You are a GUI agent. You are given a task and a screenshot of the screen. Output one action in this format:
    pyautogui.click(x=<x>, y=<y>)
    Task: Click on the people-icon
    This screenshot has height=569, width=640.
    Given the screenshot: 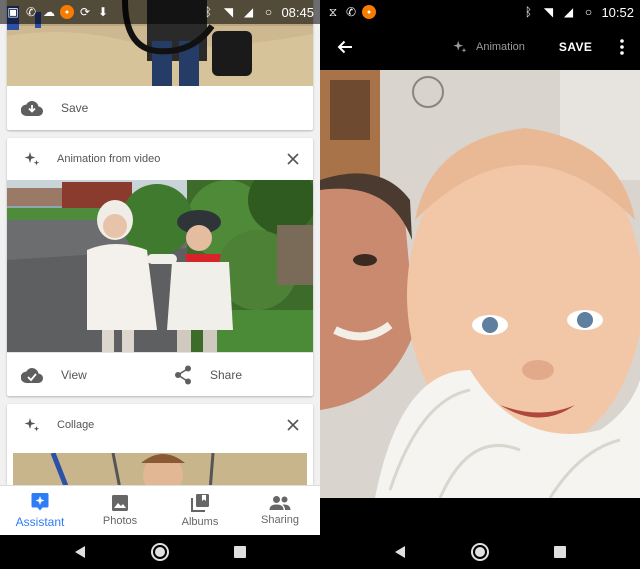 What is the action you would take?
    pyautogui.click(x=280, y=503)
    